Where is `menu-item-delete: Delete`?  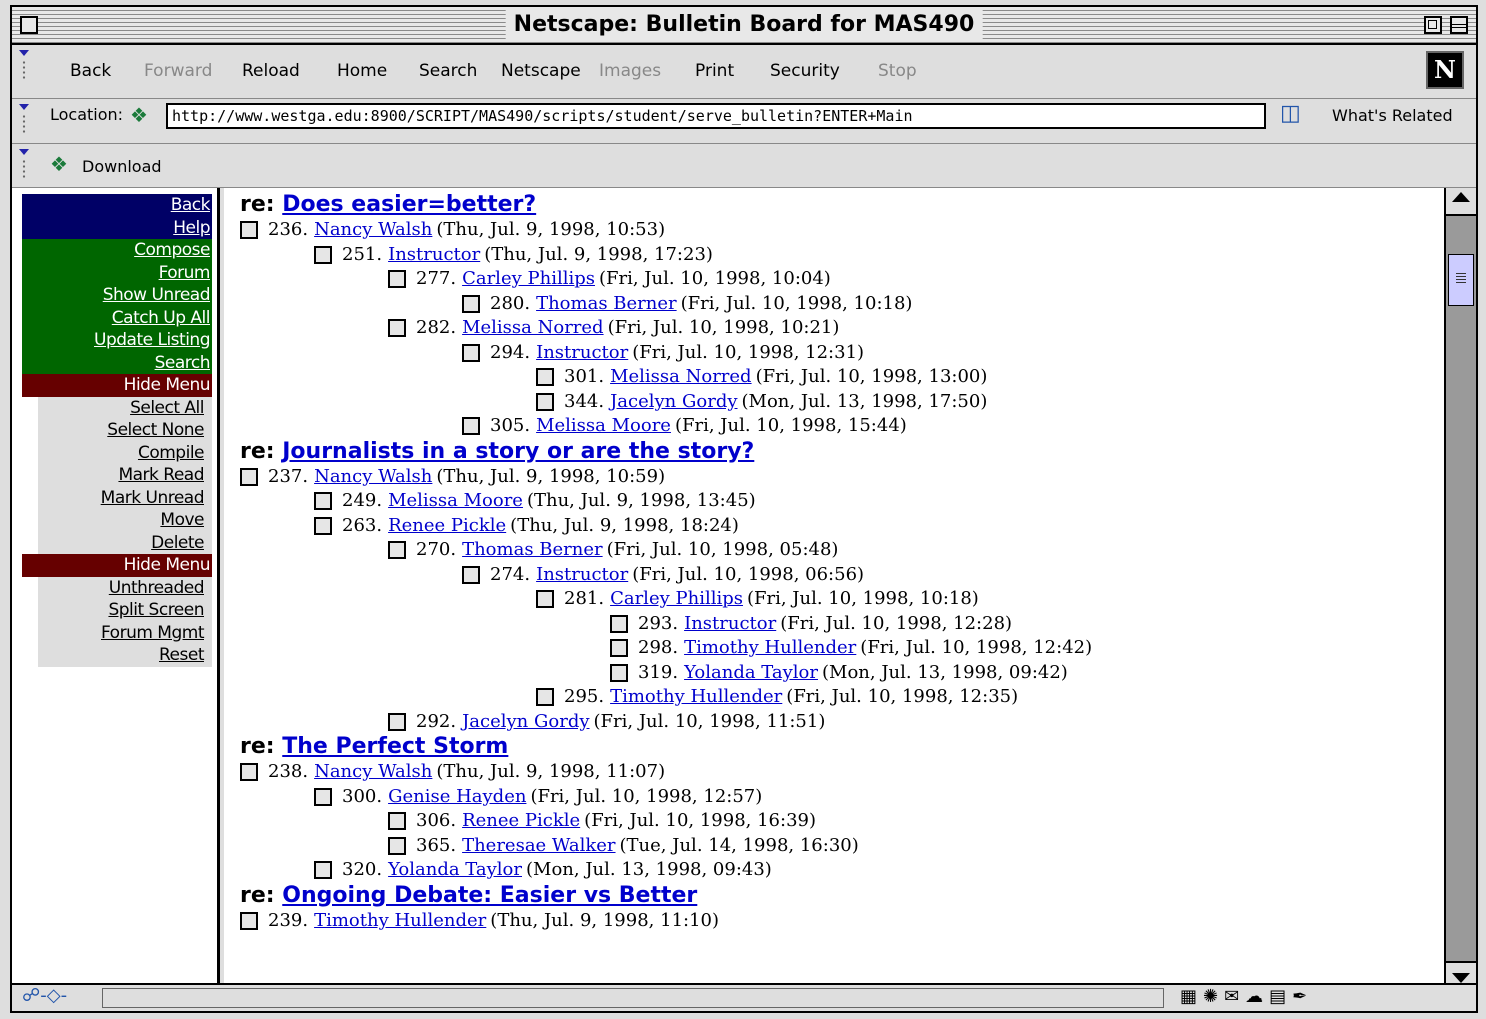
menu-item-delete: Delete is located at coordinates (125, 542).